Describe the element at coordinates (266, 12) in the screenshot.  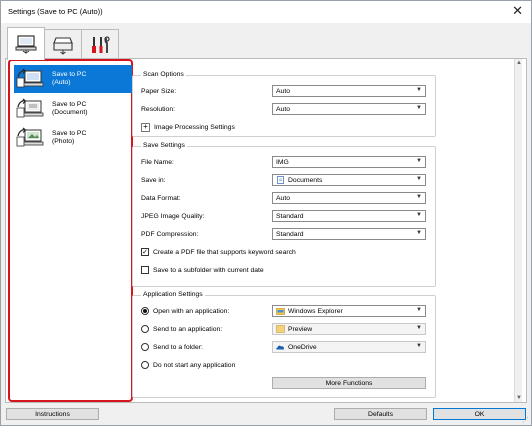
I see `title-bar: Settings (Save to PC (Auto)) ✕` at that location.